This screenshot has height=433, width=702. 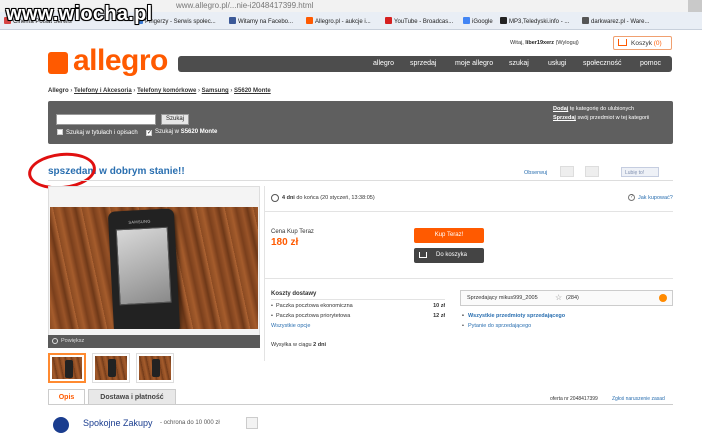 What do you see at coordinates (574, 399) in the screenshot?
I see `offer-number: oferta nr 2048417399` at bounding box center [574, 399].